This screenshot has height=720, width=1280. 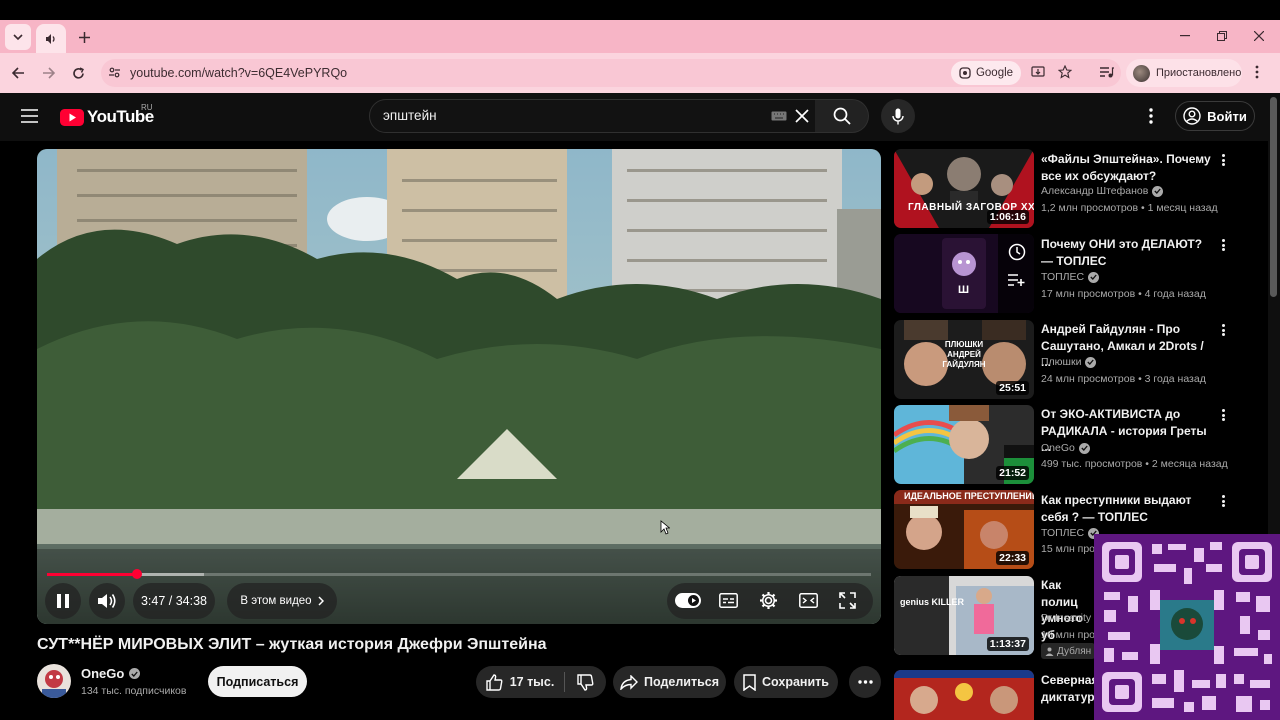 What do you see at coordinates (282, 601) in the screenshot?
I see `chapters-button: В этом видео` at bounding box center [282, 601].